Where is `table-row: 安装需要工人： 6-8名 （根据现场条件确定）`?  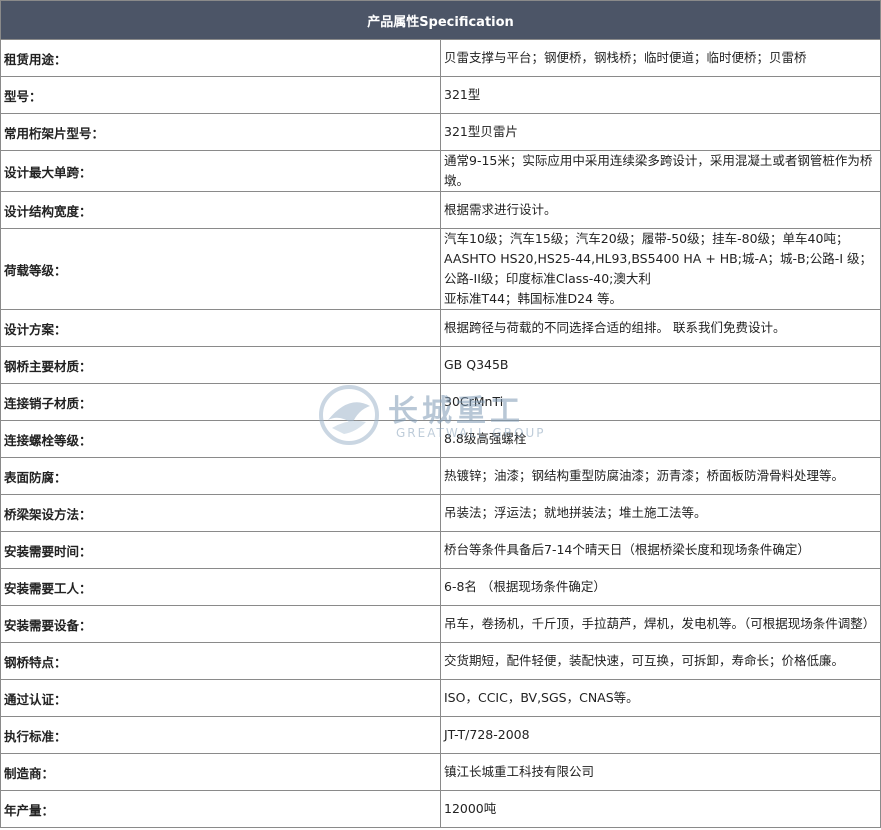 table-row: 安装需要工人： 6-8名 （根据现场条件确定） is located at coordinates (440, 587).